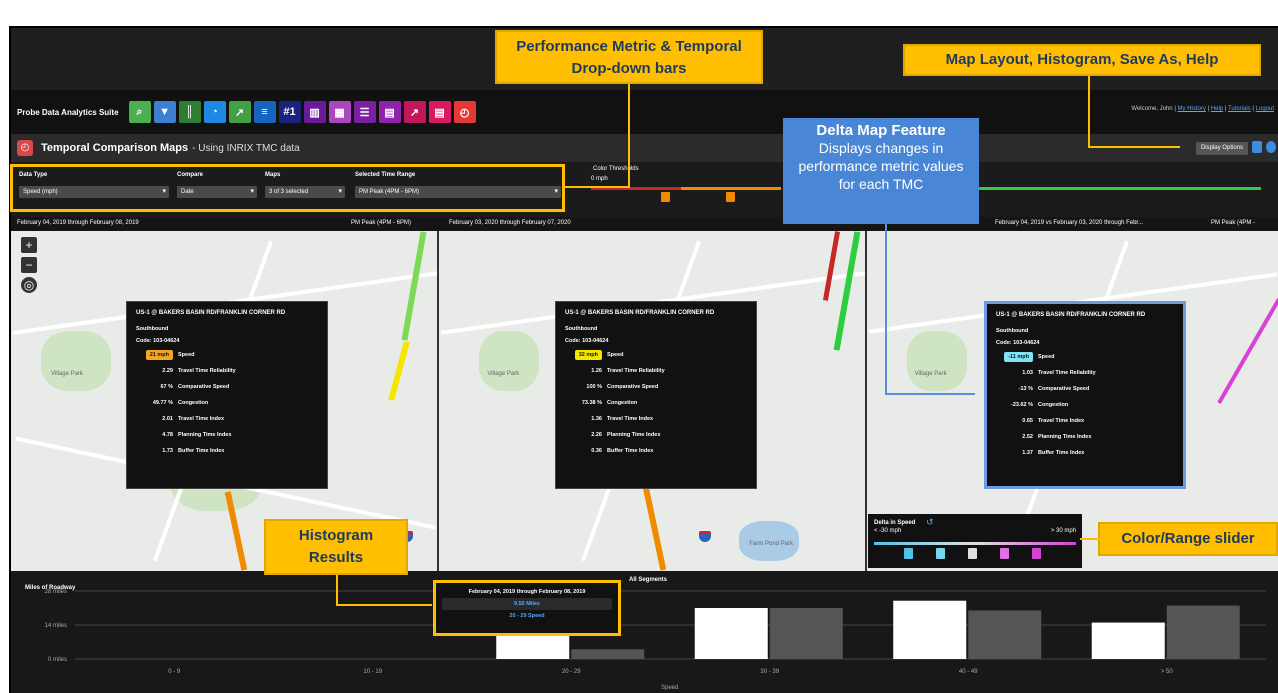 The width and height of the screenshot is (1278, 693). What do you see at coordinates (204, 387) in the screenshot?
I see `popup-row-label: Comparative Speed` at bounding box center [204, 387].